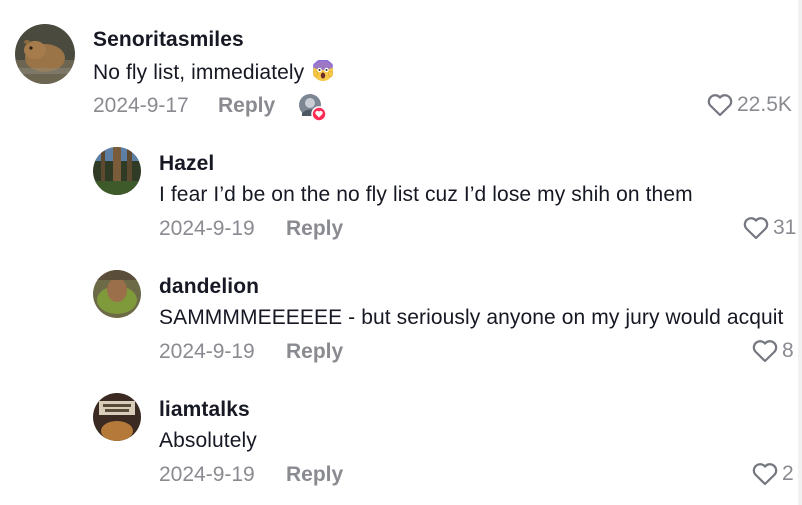 The image size is (802, 505). I want to click on creator-liked-badge, so click(312, 107).